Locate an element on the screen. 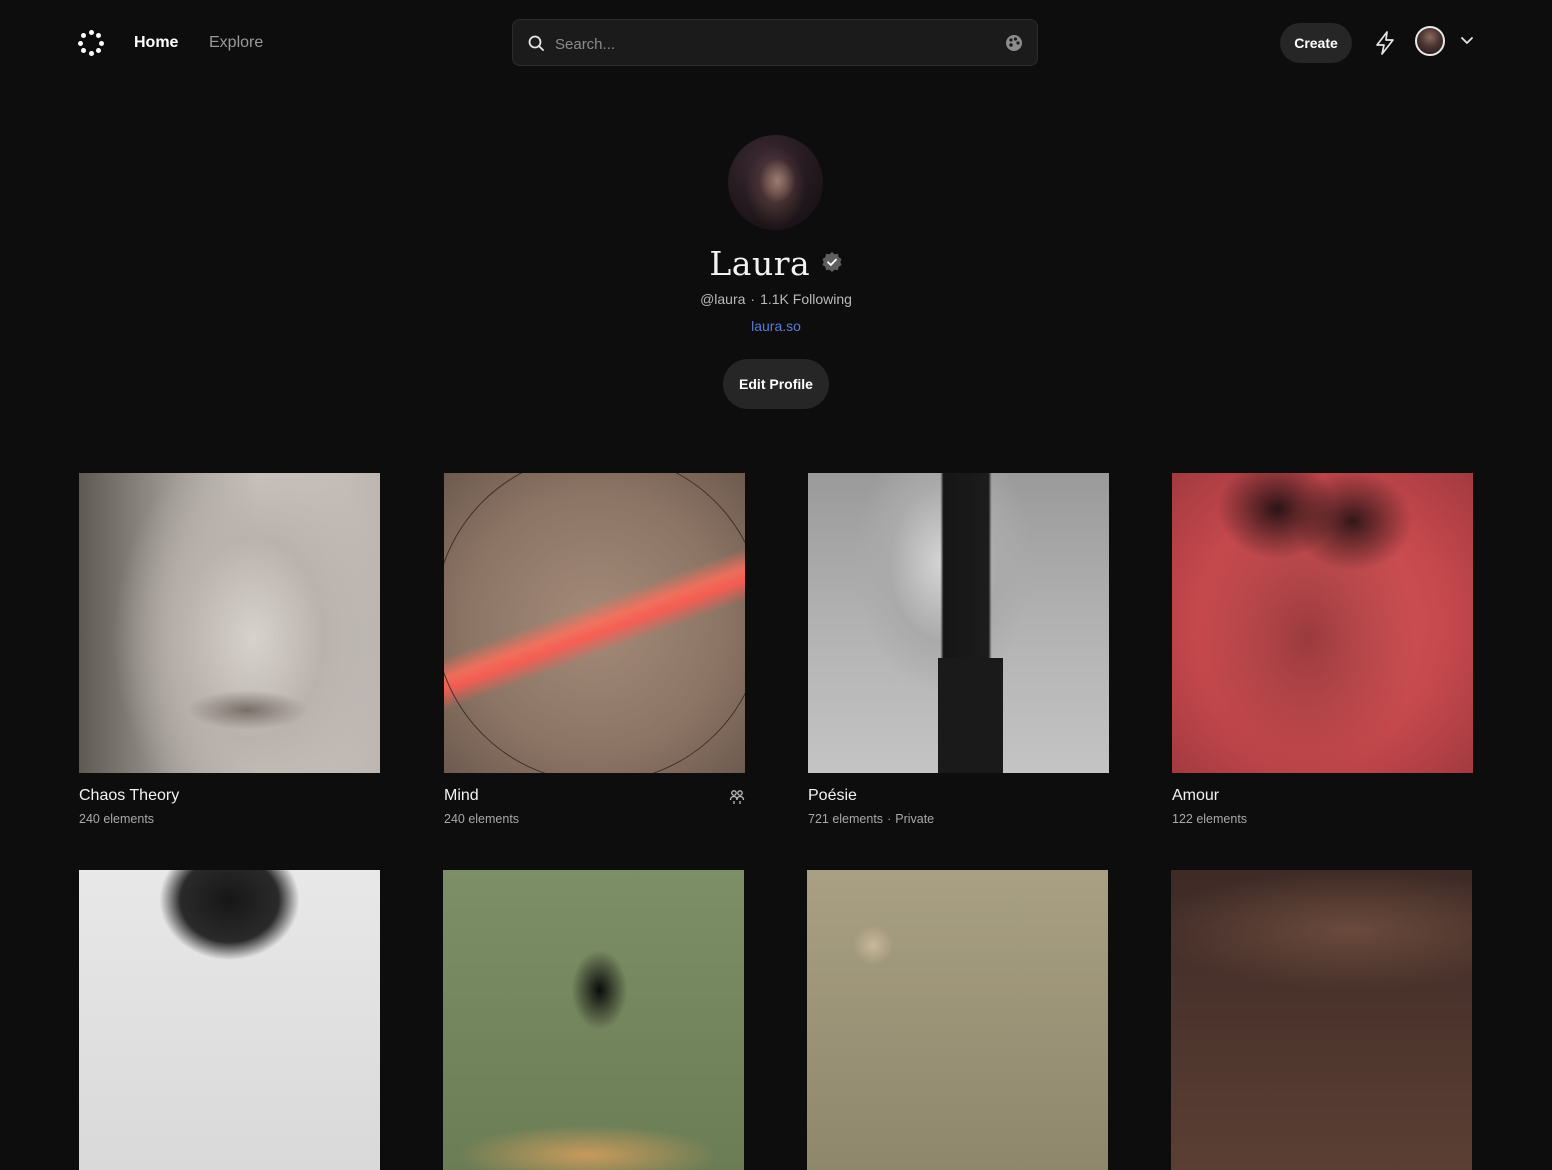 This screenshot has height=1170, width=1552. user-avatar is located at coordinates (1430, 41).